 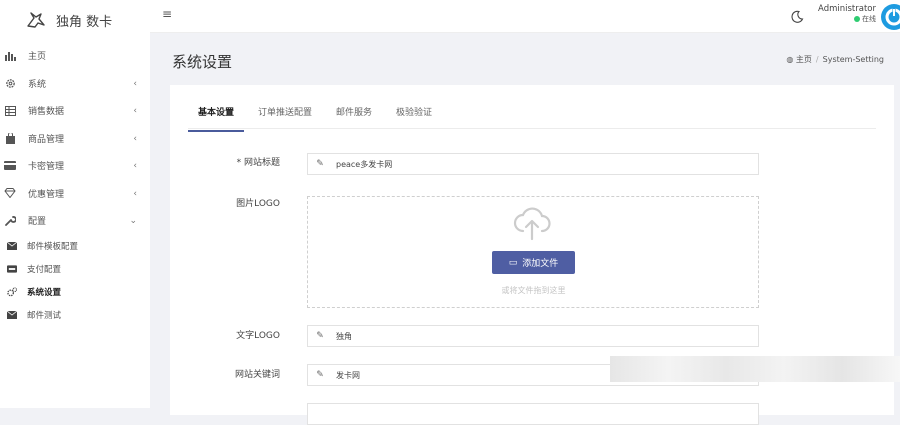 I want to click on logo-label: 图片LOGO, so click(x=258, y=204).